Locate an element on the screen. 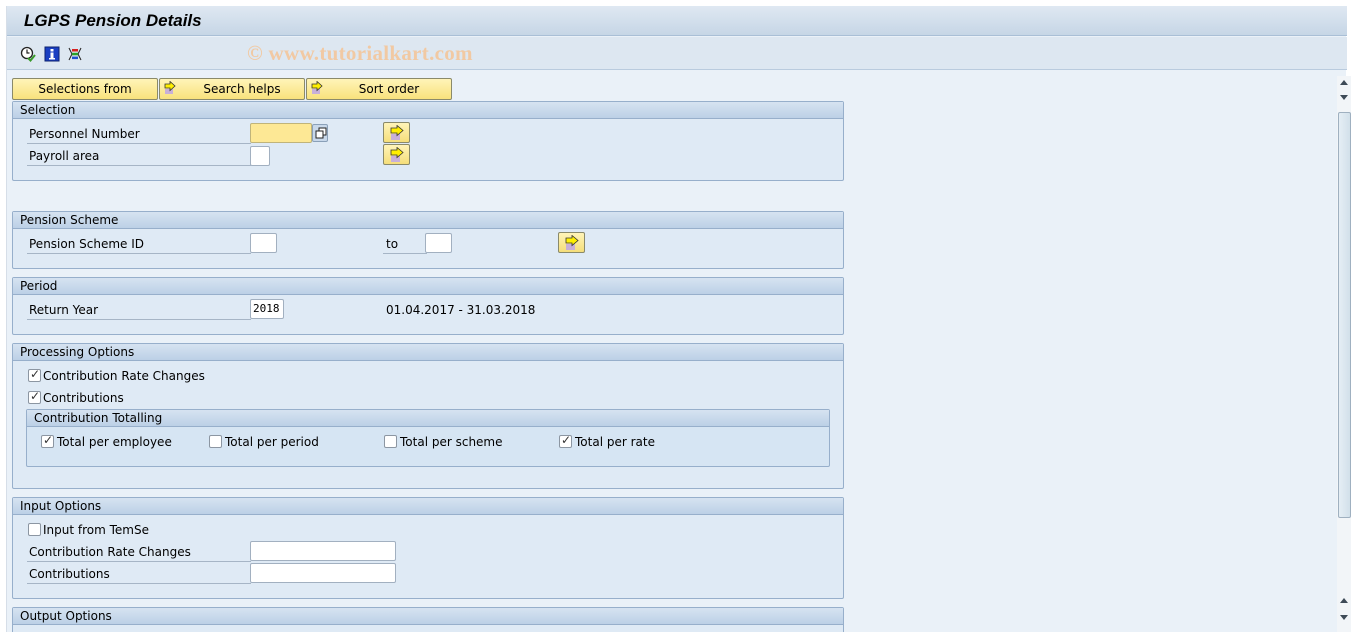  watermark: © www.tutorialkart.com is located at coordinates (360, 53).